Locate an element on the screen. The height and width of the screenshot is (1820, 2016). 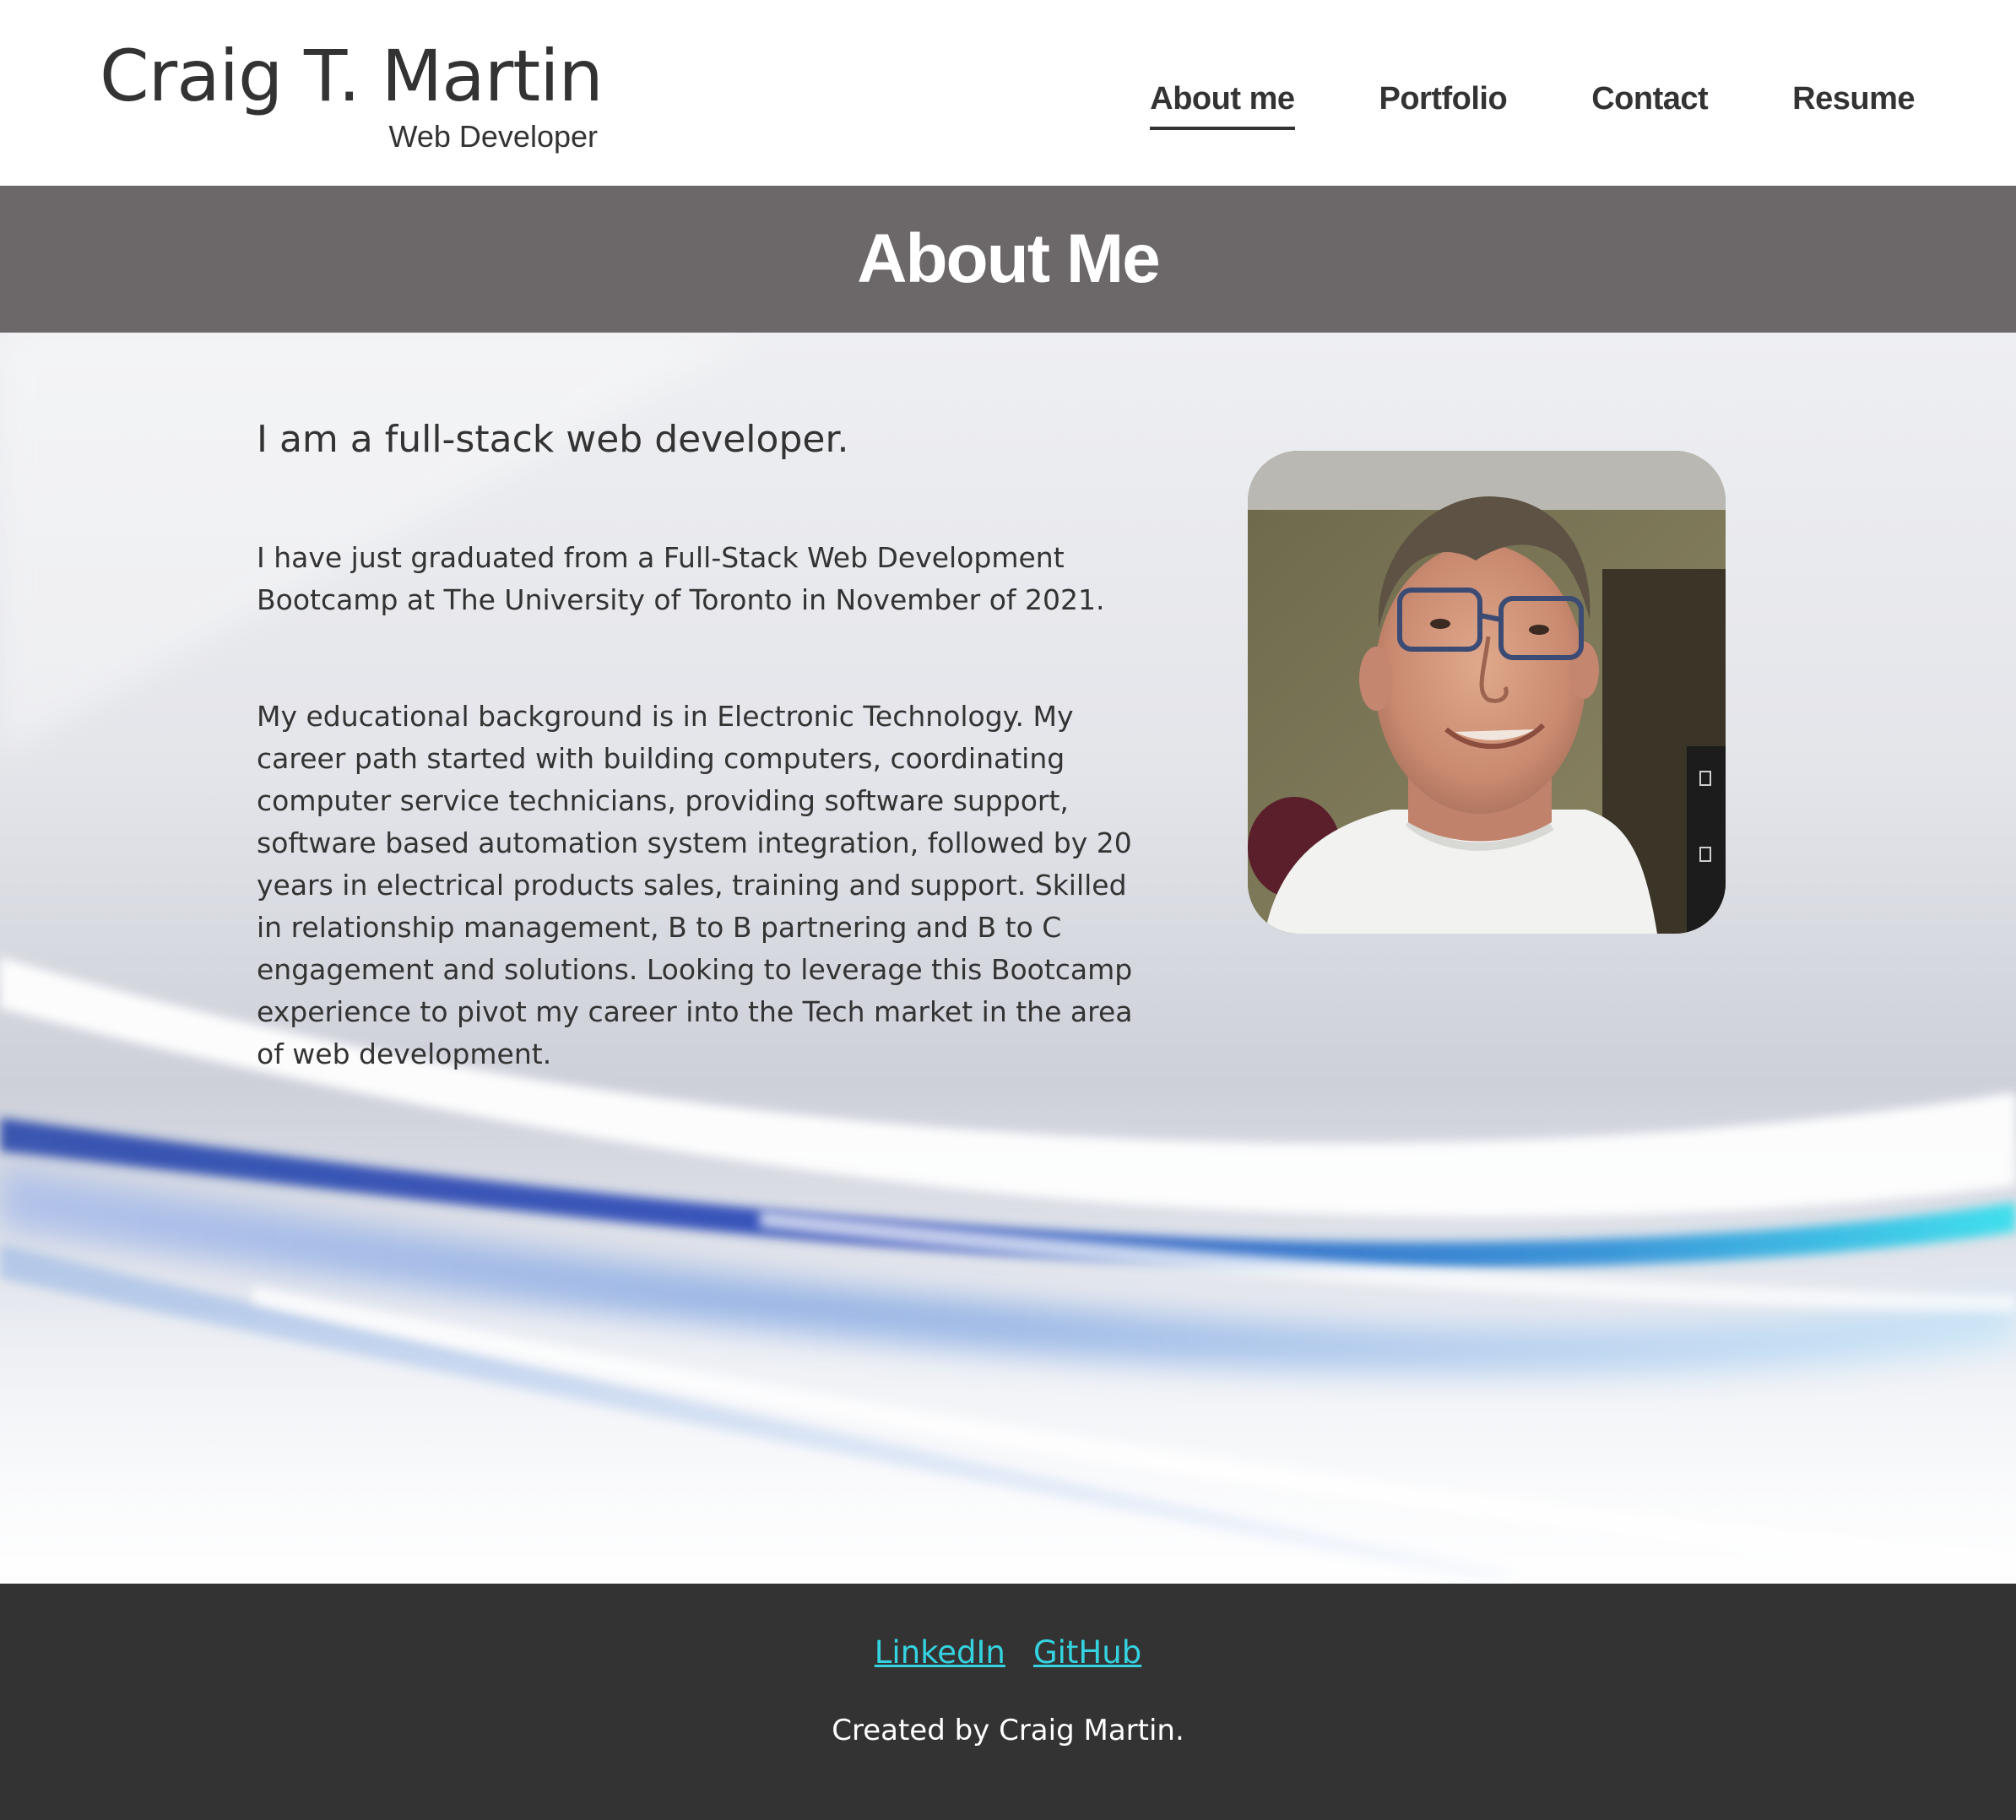
page-title-band: About Me is located at coordinates (1008, 259).